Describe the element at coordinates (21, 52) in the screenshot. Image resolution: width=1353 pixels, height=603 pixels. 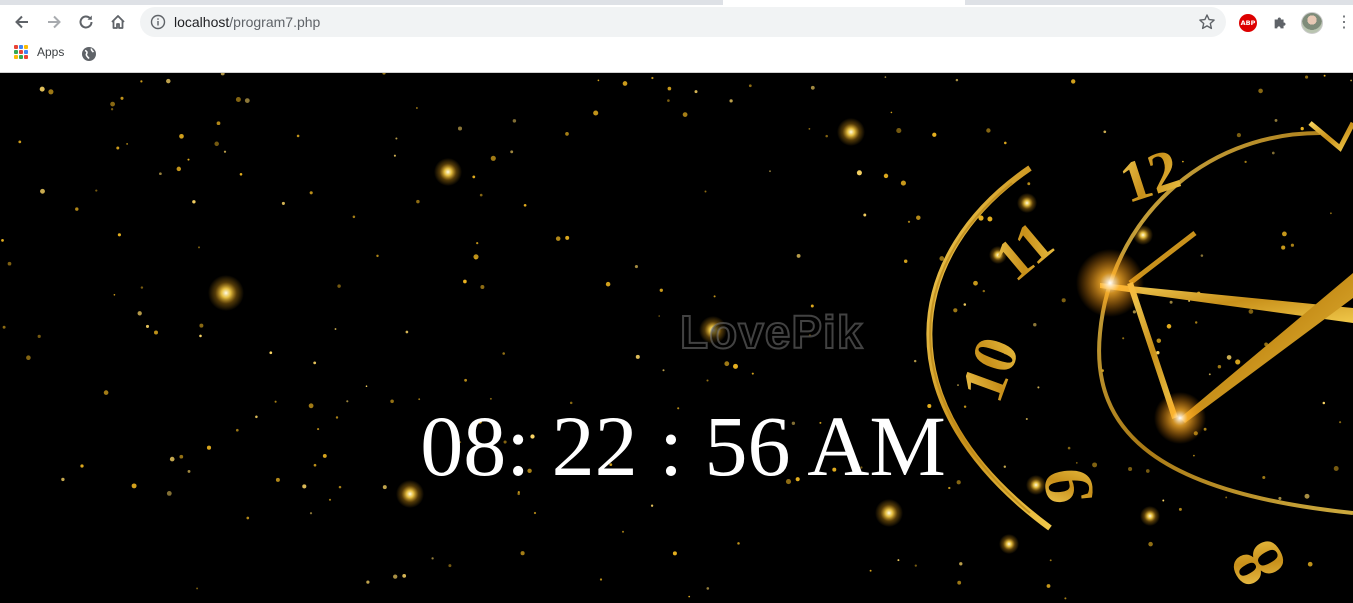
I see `apps-grid-icon` at that location.